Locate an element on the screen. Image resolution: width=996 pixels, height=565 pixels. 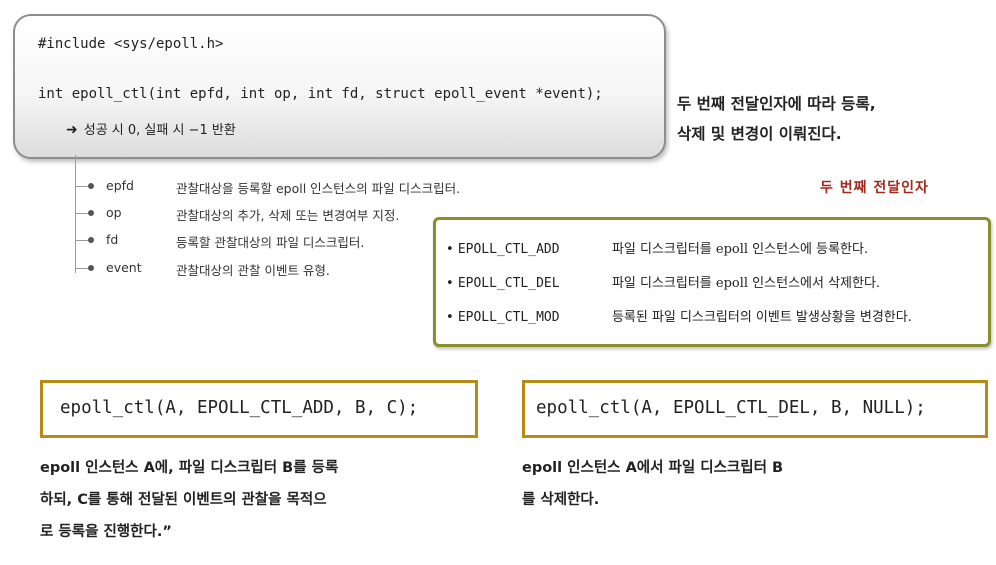
example-add-line-1: epoll 인스턴스 A에, 파일 디스크립터 B를 등록 is located at coordinates (189, 468).